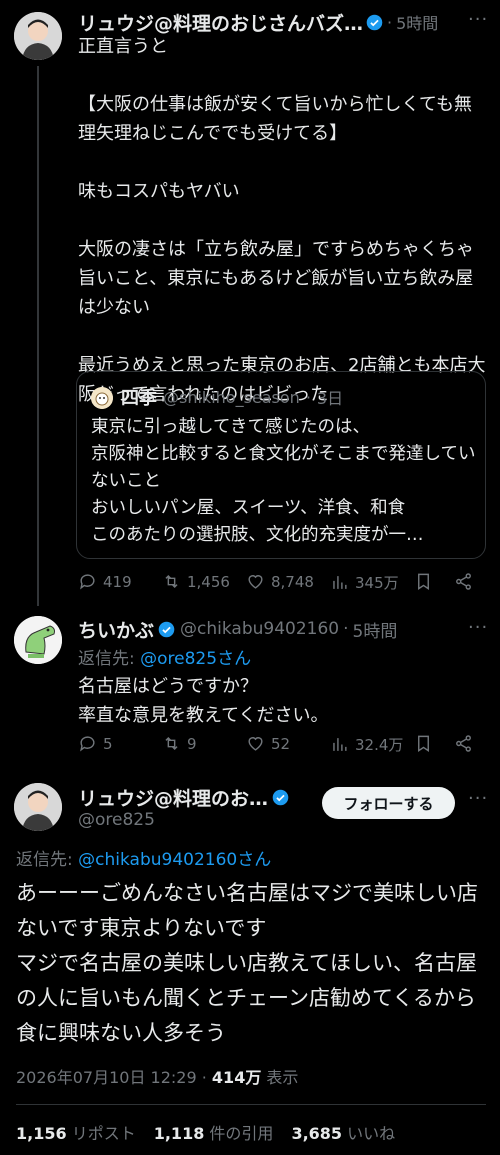  Describe the element at coordinates (139, 398) in the screenshot. I see `quote-display-name: 四季` at that location.